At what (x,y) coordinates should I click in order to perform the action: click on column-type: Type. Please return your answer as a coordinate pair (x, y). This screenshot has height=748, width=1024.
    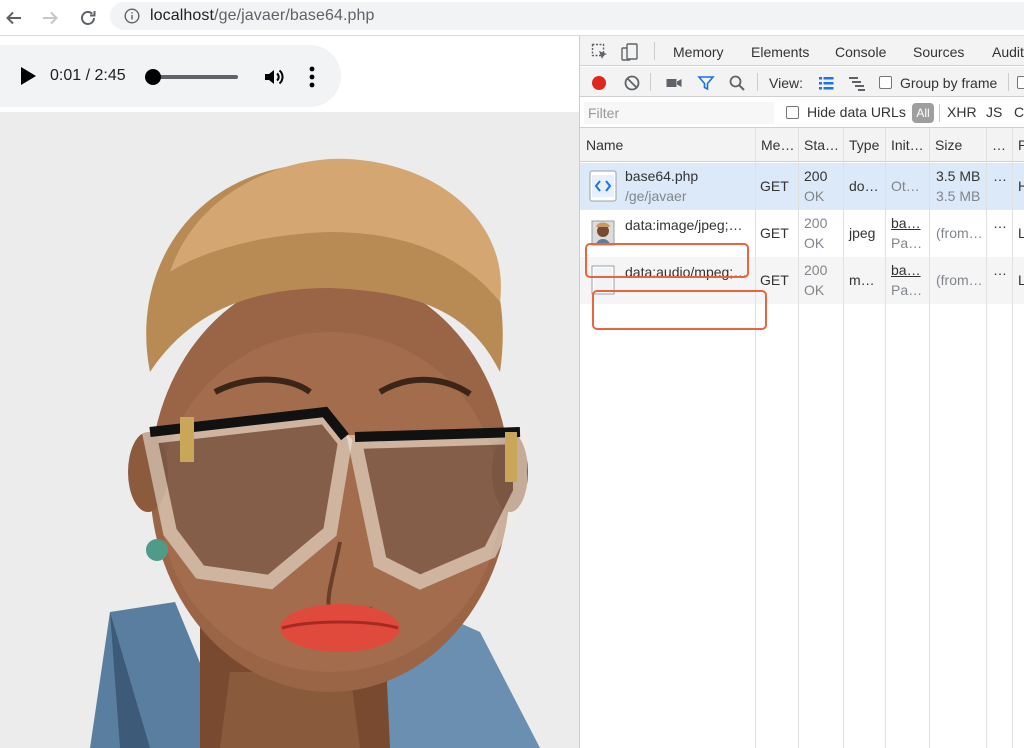
    Looking at the image, I should click on (864, 145).